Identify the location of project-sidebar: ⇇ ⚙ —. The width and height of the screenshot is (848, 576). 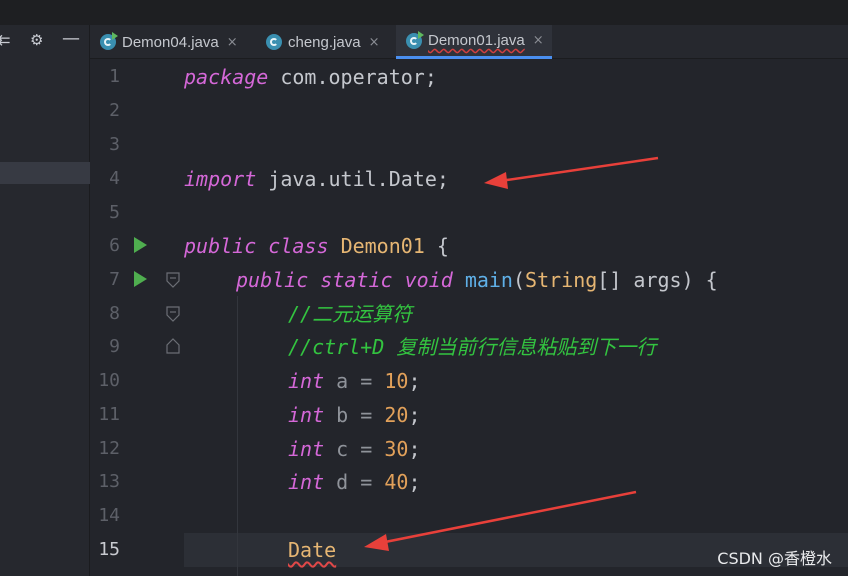
(45, 300).